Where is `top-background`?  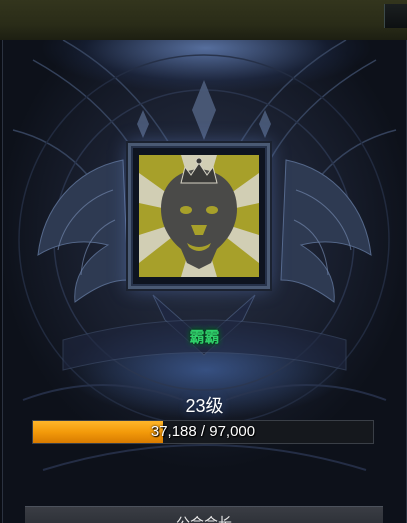
top-background is located at coordinates (203, 20).